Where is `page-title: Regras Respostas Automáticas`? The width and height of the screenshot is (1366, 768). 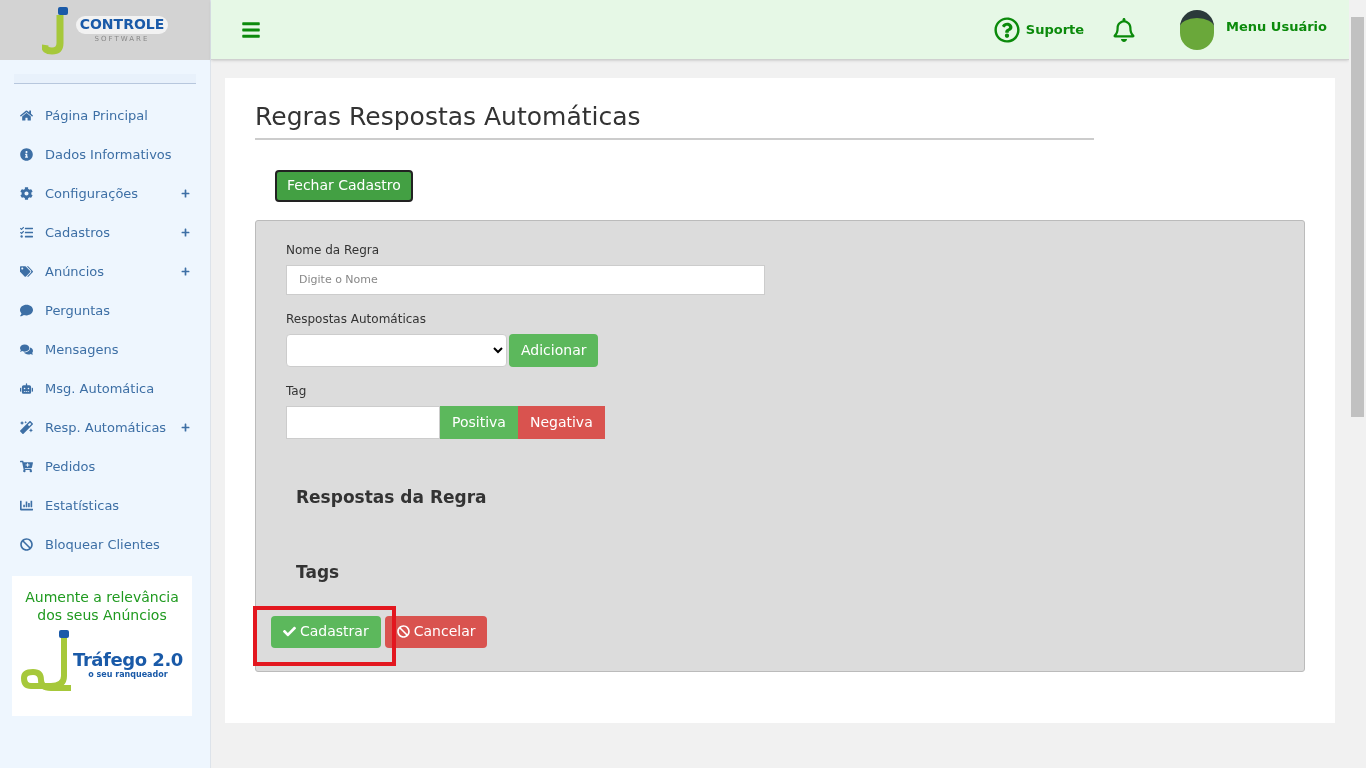 page-title: Regras Respostas Automáticas is located at coordinates (674, 119).